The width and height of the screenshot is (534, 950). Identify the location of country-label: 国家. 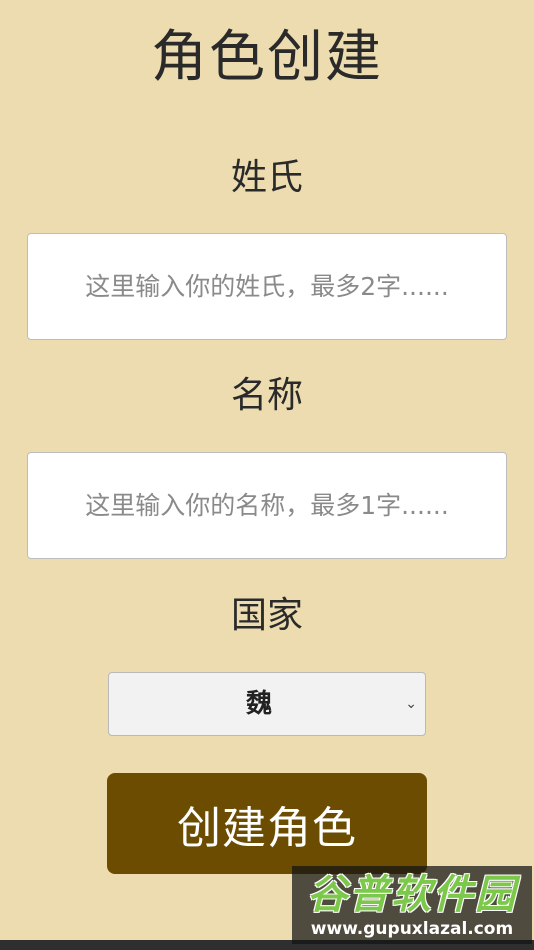
(266, 615).